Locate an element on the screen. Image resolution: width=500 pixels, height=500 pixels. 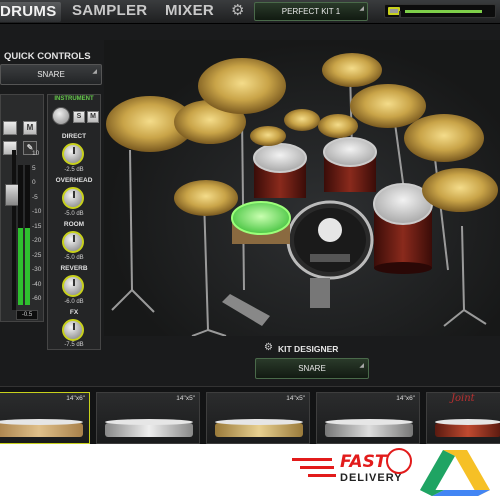
fader-scale-label: -10 is located at coordinates (37, 211).